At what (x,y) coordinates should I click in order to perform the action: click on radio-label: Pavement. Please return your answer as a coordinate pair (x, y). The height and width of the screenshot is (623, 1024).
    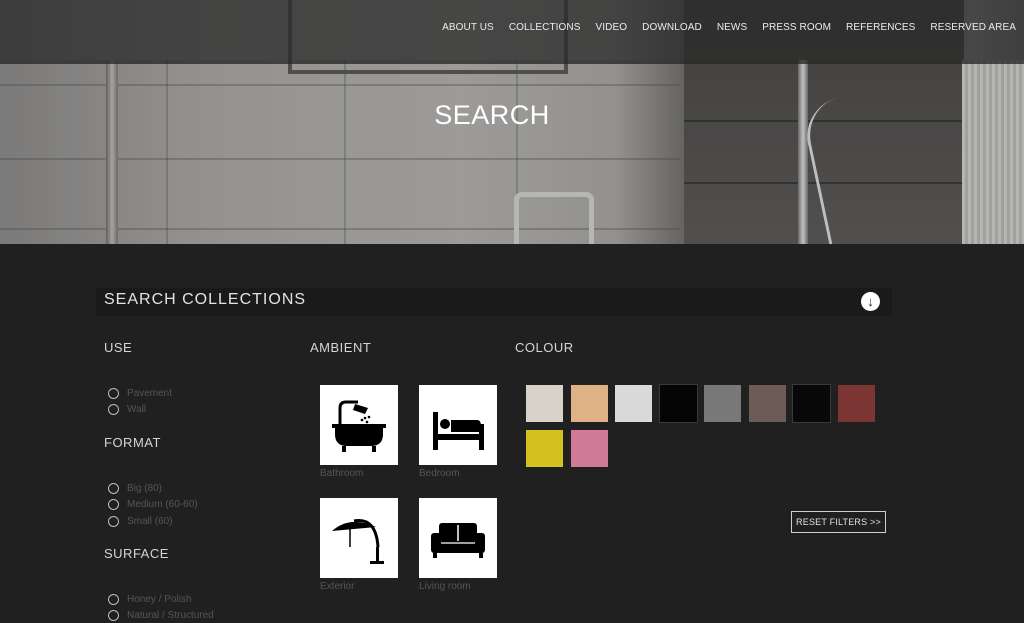
    Looking at the image, I should click on (150, 393).